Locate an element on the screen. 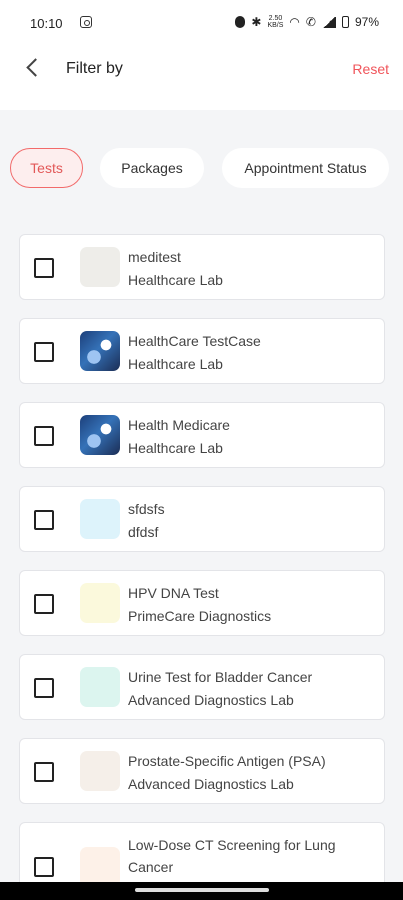 Image resolution: width=403 pixels, height=900 pixels. test-name: Low-Dose CT Screening for Lung Cancer is located at coordinates (232, 856).